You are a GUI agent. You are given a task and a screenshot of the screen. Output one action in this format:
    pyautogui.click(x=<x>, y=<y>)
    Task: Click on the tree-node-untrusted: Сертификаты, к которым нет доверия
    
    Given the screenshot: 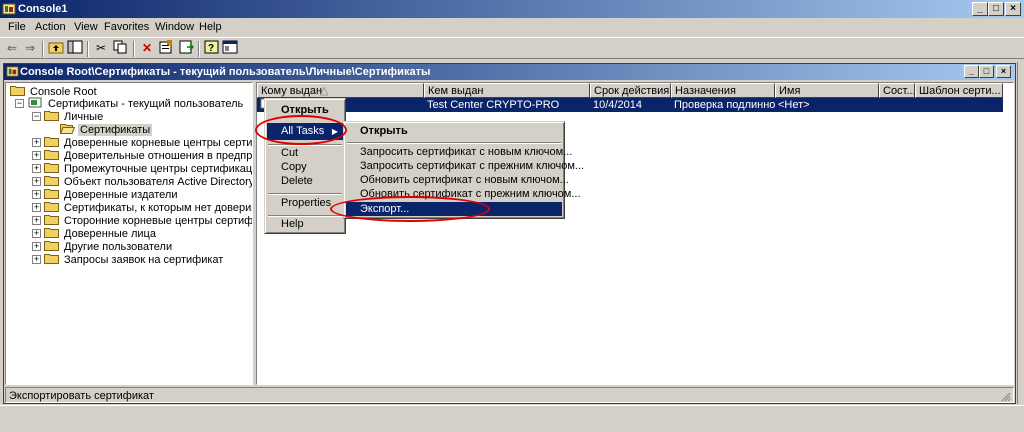 What is the action you would take?
    pyautogui.click(x=148, y=207)
    